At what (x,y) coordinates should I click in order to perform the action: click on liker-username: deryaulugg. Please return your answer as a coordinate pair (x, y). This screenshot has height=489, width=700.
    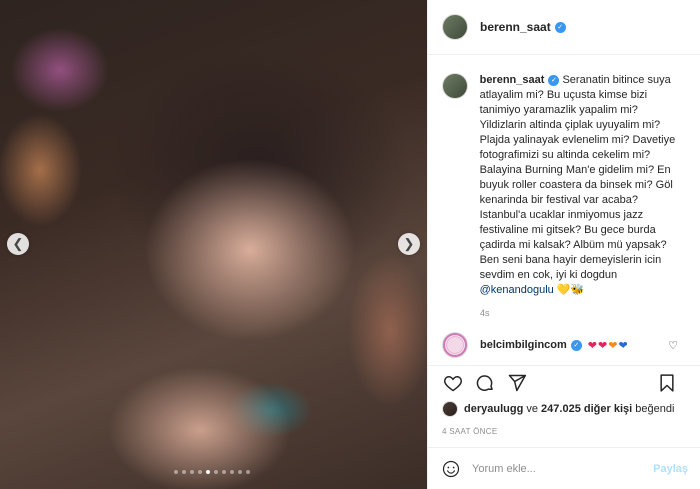
    Looking at the image, I should click on (493, 409).